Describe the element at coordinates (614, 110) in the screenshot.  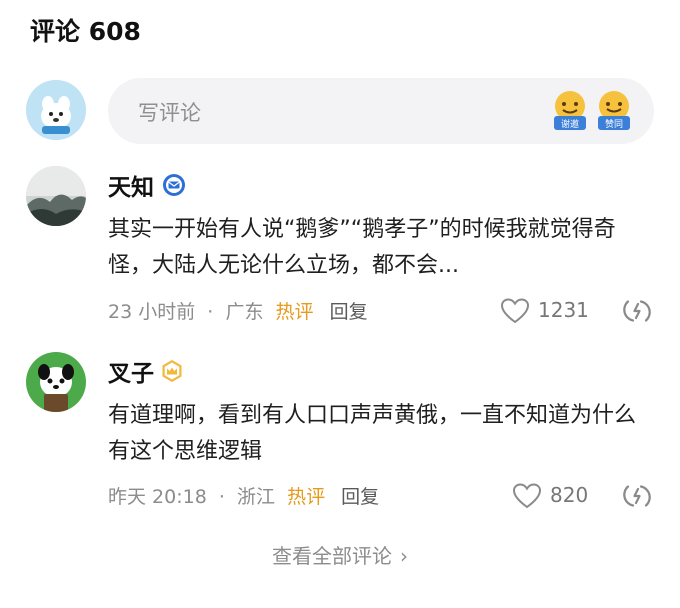
I see `agree-emoji-button: 赞同` at that location.